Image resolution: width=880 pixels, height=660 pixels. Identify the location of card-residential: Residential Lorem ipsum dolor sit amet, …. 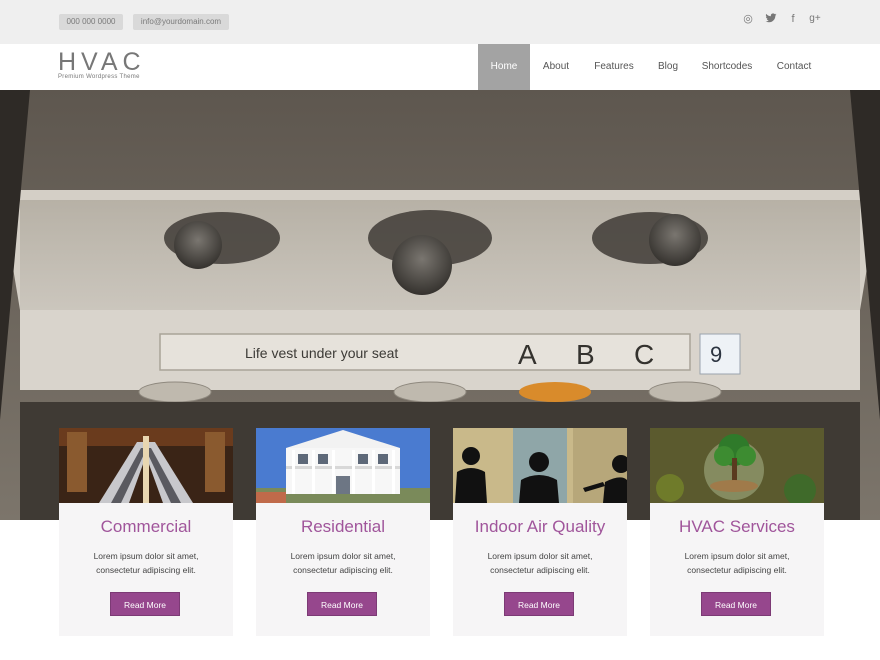
(343, 532).